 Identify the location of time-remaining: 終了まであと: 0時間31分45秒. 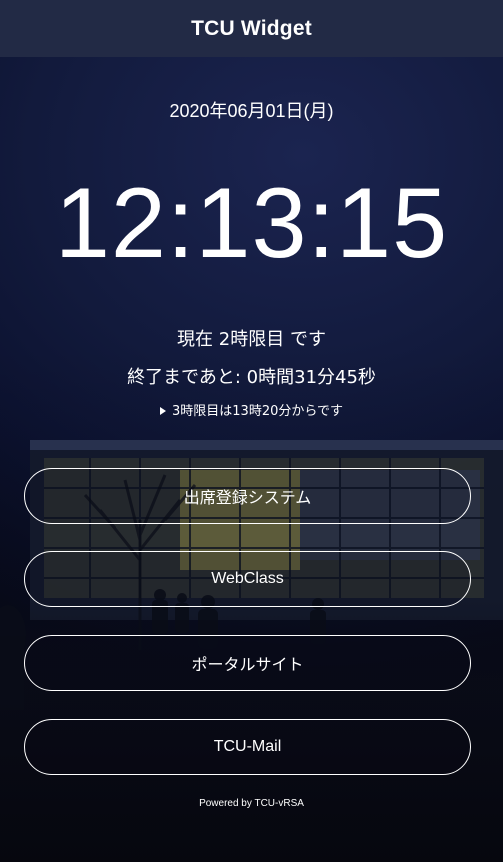
(251, 377).